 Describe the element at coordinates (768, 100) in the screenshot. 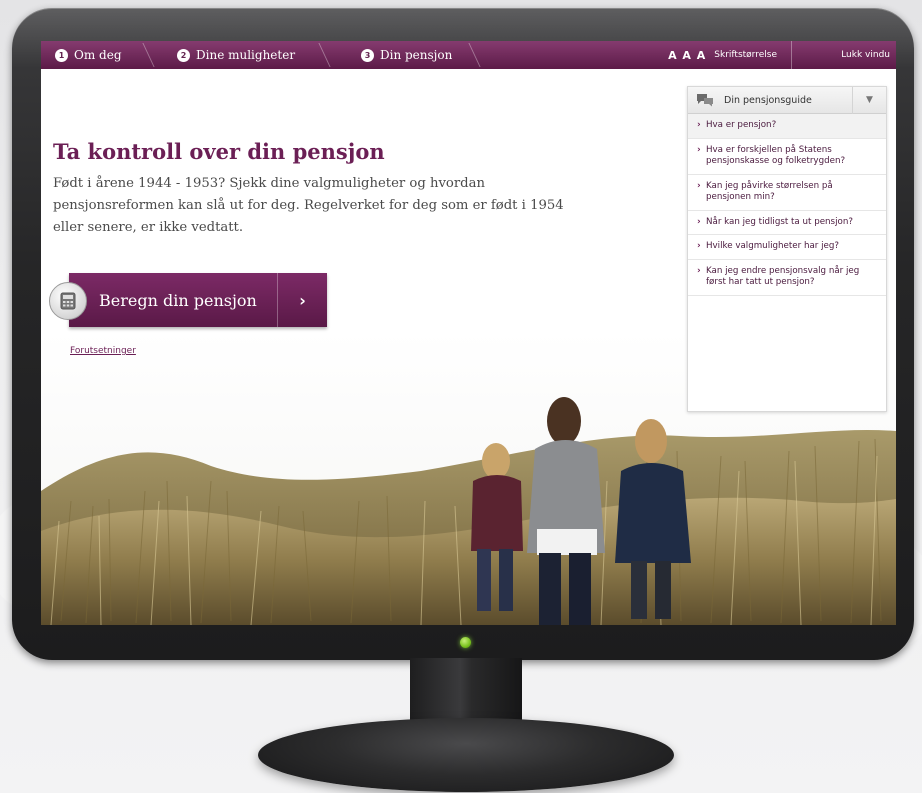

I see `pension-guide-title: Din pensjonsguide` at that location.